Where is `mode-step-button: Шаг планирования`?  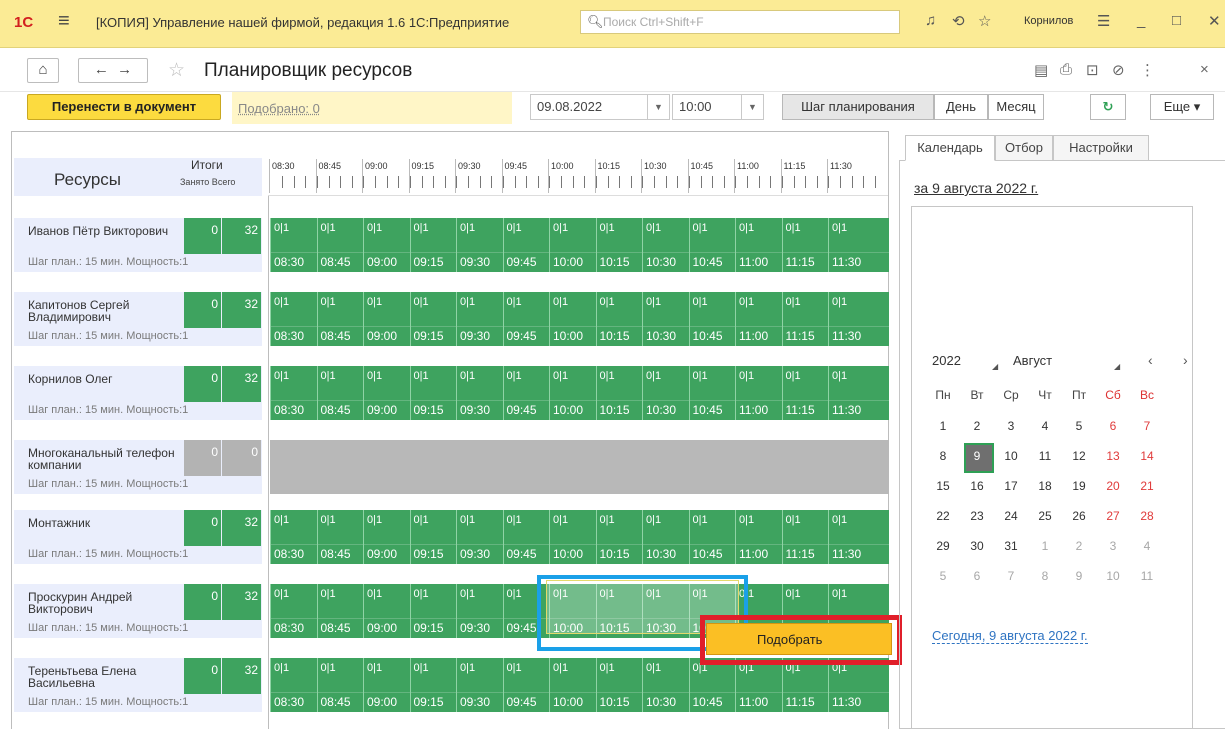
mode-step-button: Шаг планирования is located at coordinates (858, 107).